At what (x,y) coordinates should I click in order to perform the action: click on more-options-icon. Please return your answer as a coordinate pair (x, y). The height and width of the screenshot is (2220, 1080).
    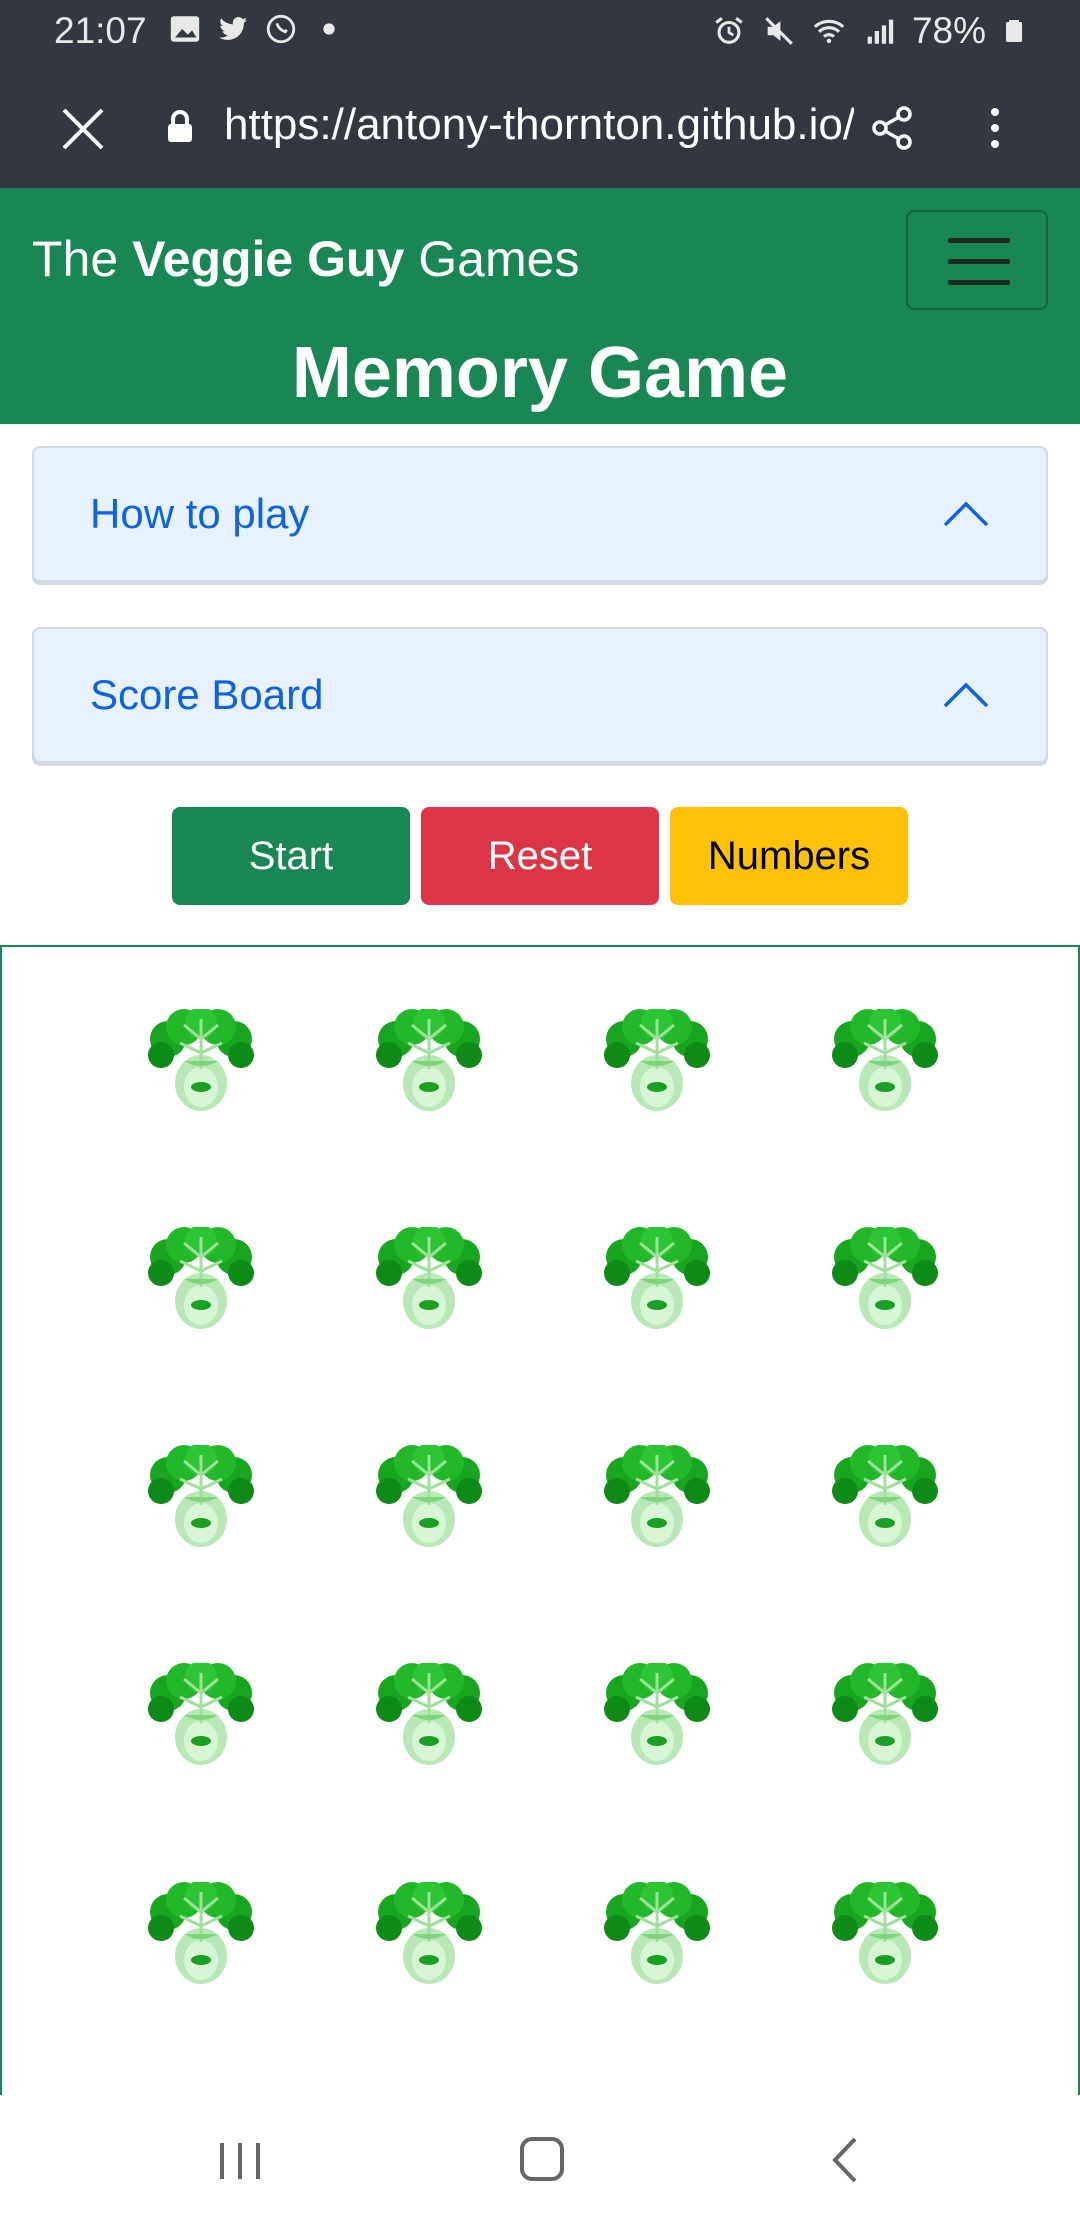
    Looking at the image, I should click on (995, 128).